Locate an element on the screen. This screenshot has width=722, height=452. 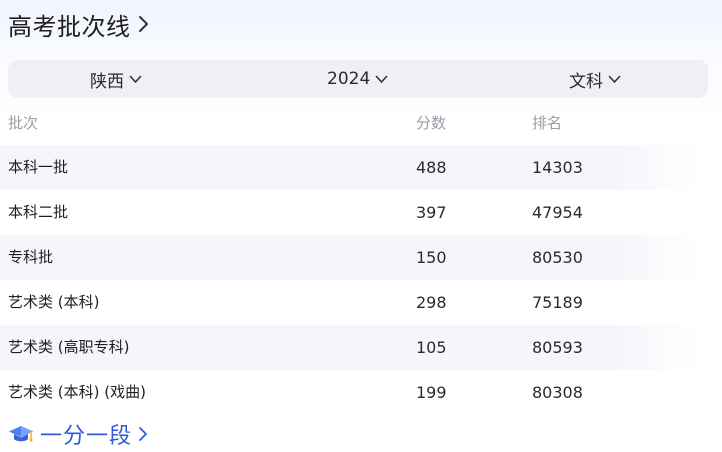
table-row: 艺术类 (本科) (戏曲) 199 80308 is located at coordinates (350, 392).